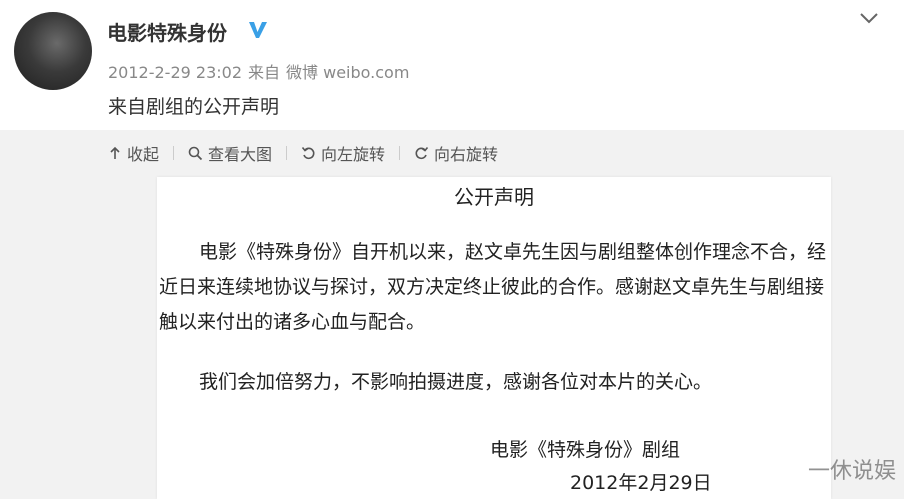 This screenshot has height=499, width=904. Describe the element at coordinates (869, 18) in the screenshot. I see `chevron-down-icon` at that location.